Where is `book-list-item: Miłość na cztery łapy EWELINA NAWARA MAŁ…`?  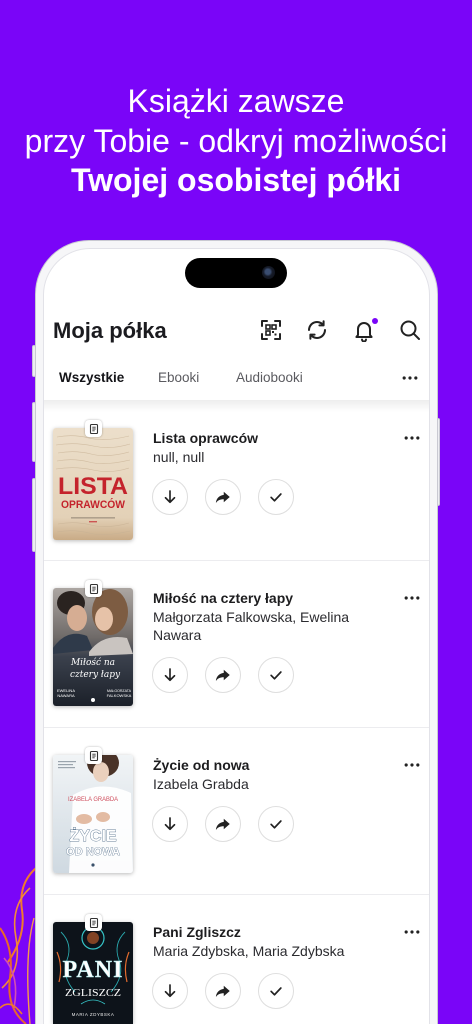
book-list-item: Miłość na cztery łapy EWELINA NAWARA MAŁ… is located at coordinates (238, 643).